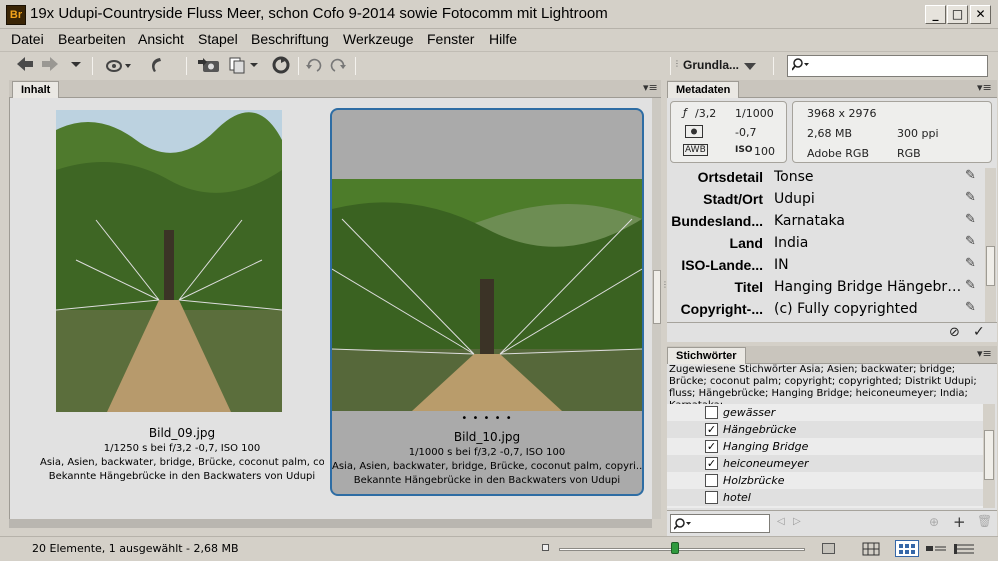 The width and height of the screenshot is (998, 561). What do you see at coordinates (706, 355) in the screenshot?
I see `tab-stichwoerter: Stichwörter` at bounding box center [706, 355].